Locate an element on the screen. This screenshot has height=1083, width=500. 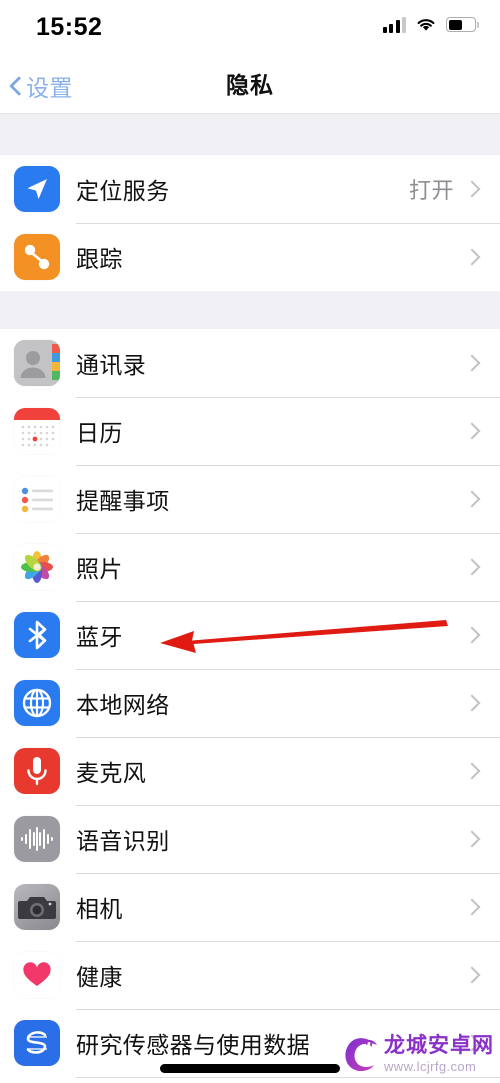
camera-icon is located at coordinates (37, 907).